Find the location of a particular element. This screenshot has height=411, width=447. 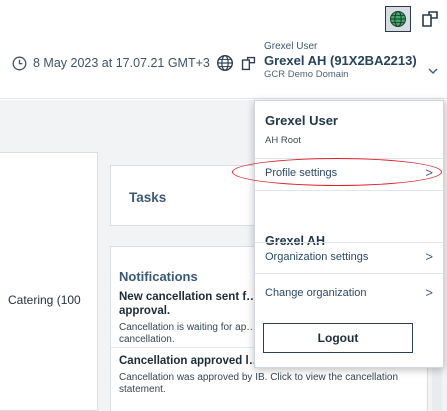

logout-button: Logout is located at coordinates (338, 338).